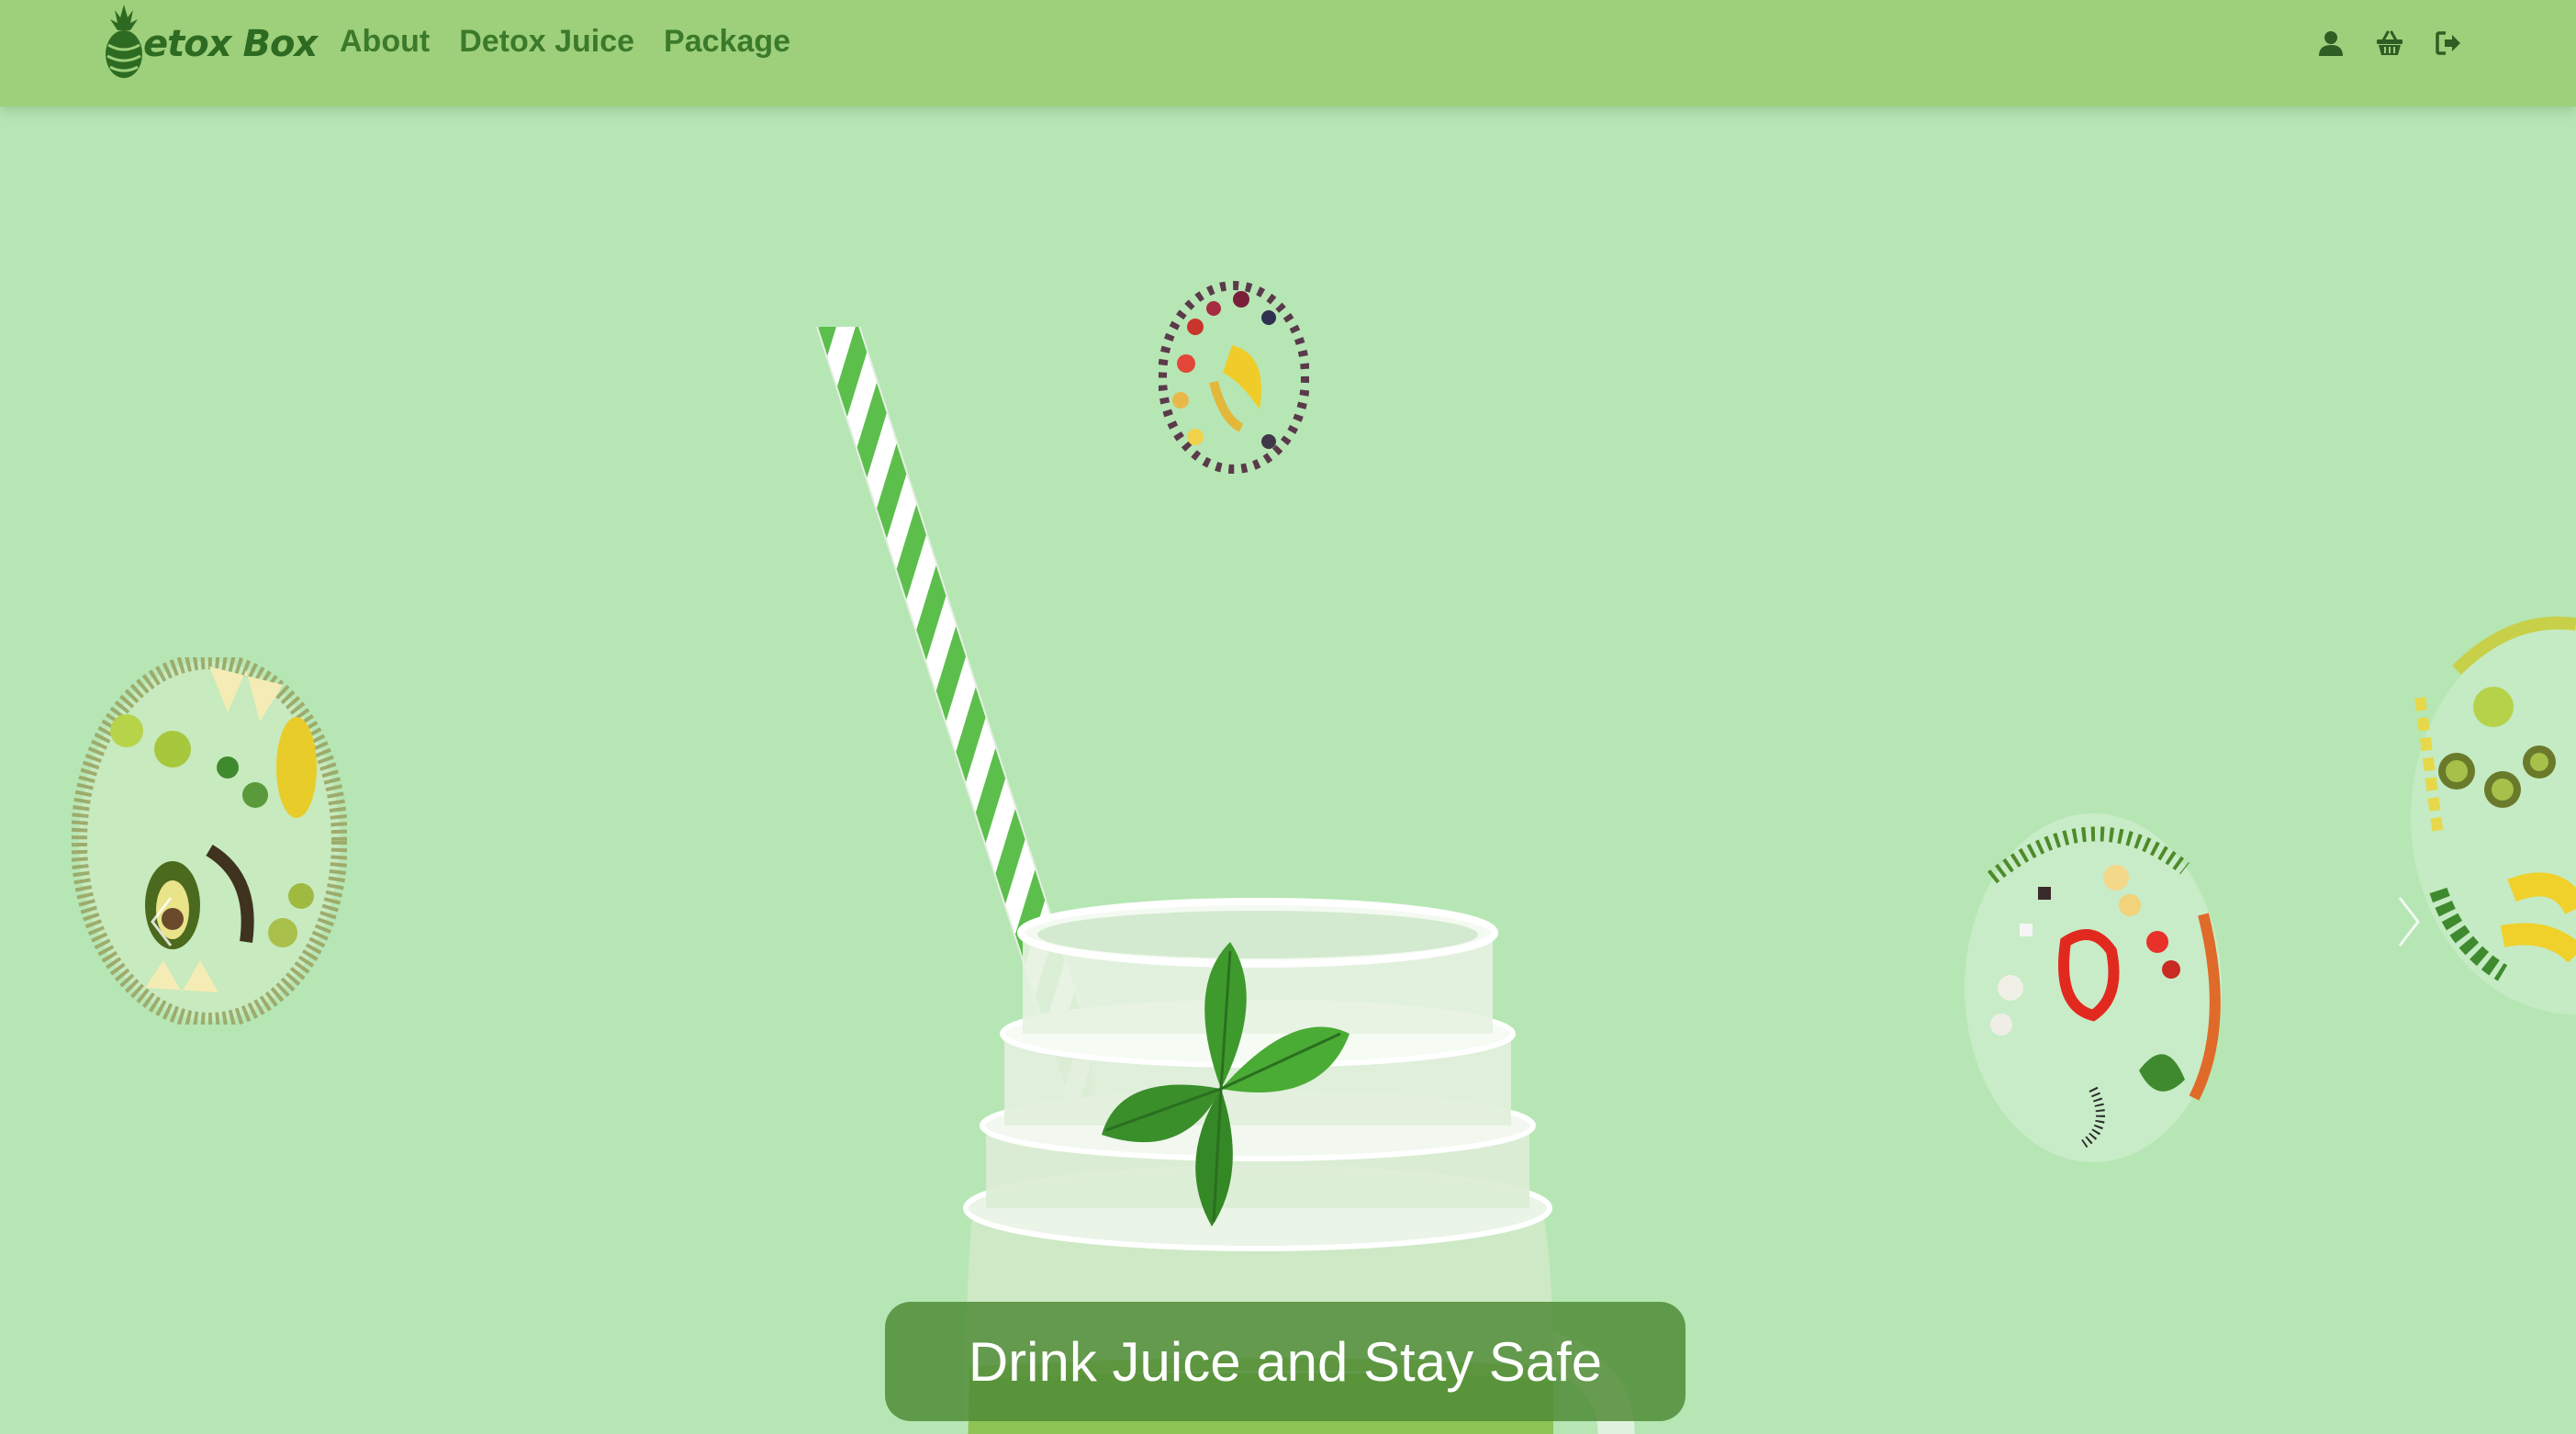 This screenshot has width=2576, height=1434. What do you see at coordinates (1234, 377) in the screenshot?
I see `fruit-circle-berries` at bounding box center [1234, 377].